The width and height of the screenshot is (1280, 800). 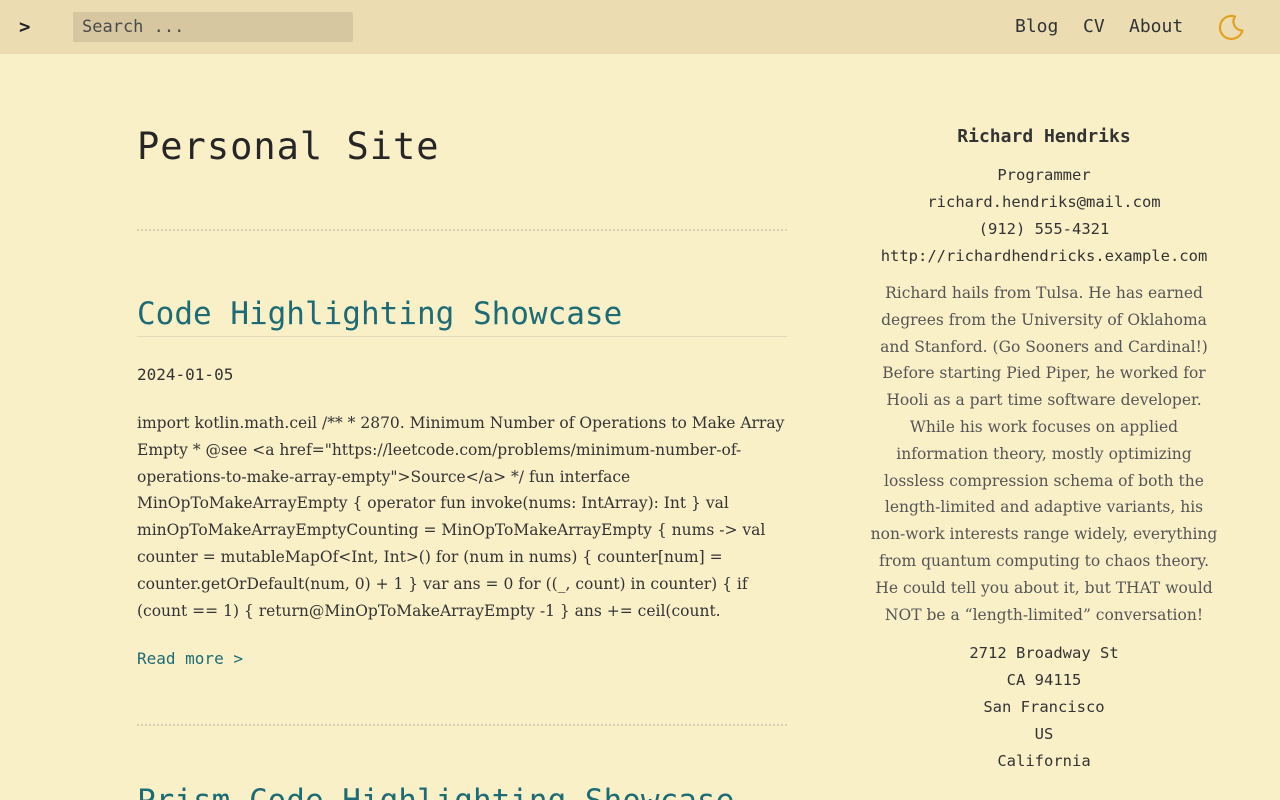 I want to click on top-bar: > Blog CV About, so click(x=640, y=27).